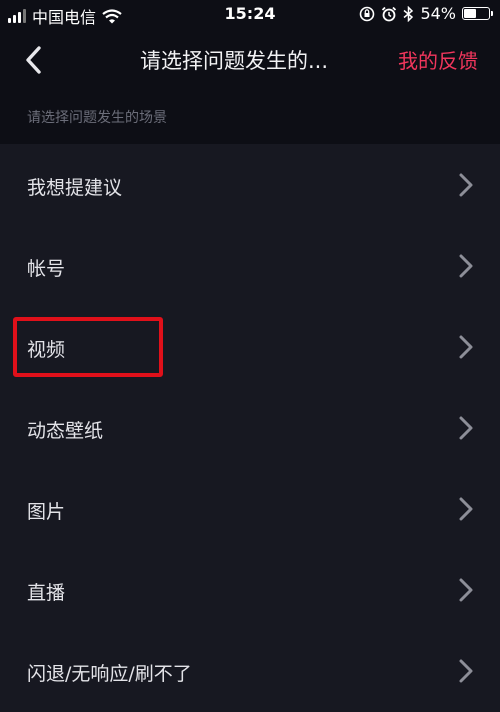 The height and width of the screenshot is (712, 500). I want to click on list-item-suggestion: 我想提建议, so click(250, 185).